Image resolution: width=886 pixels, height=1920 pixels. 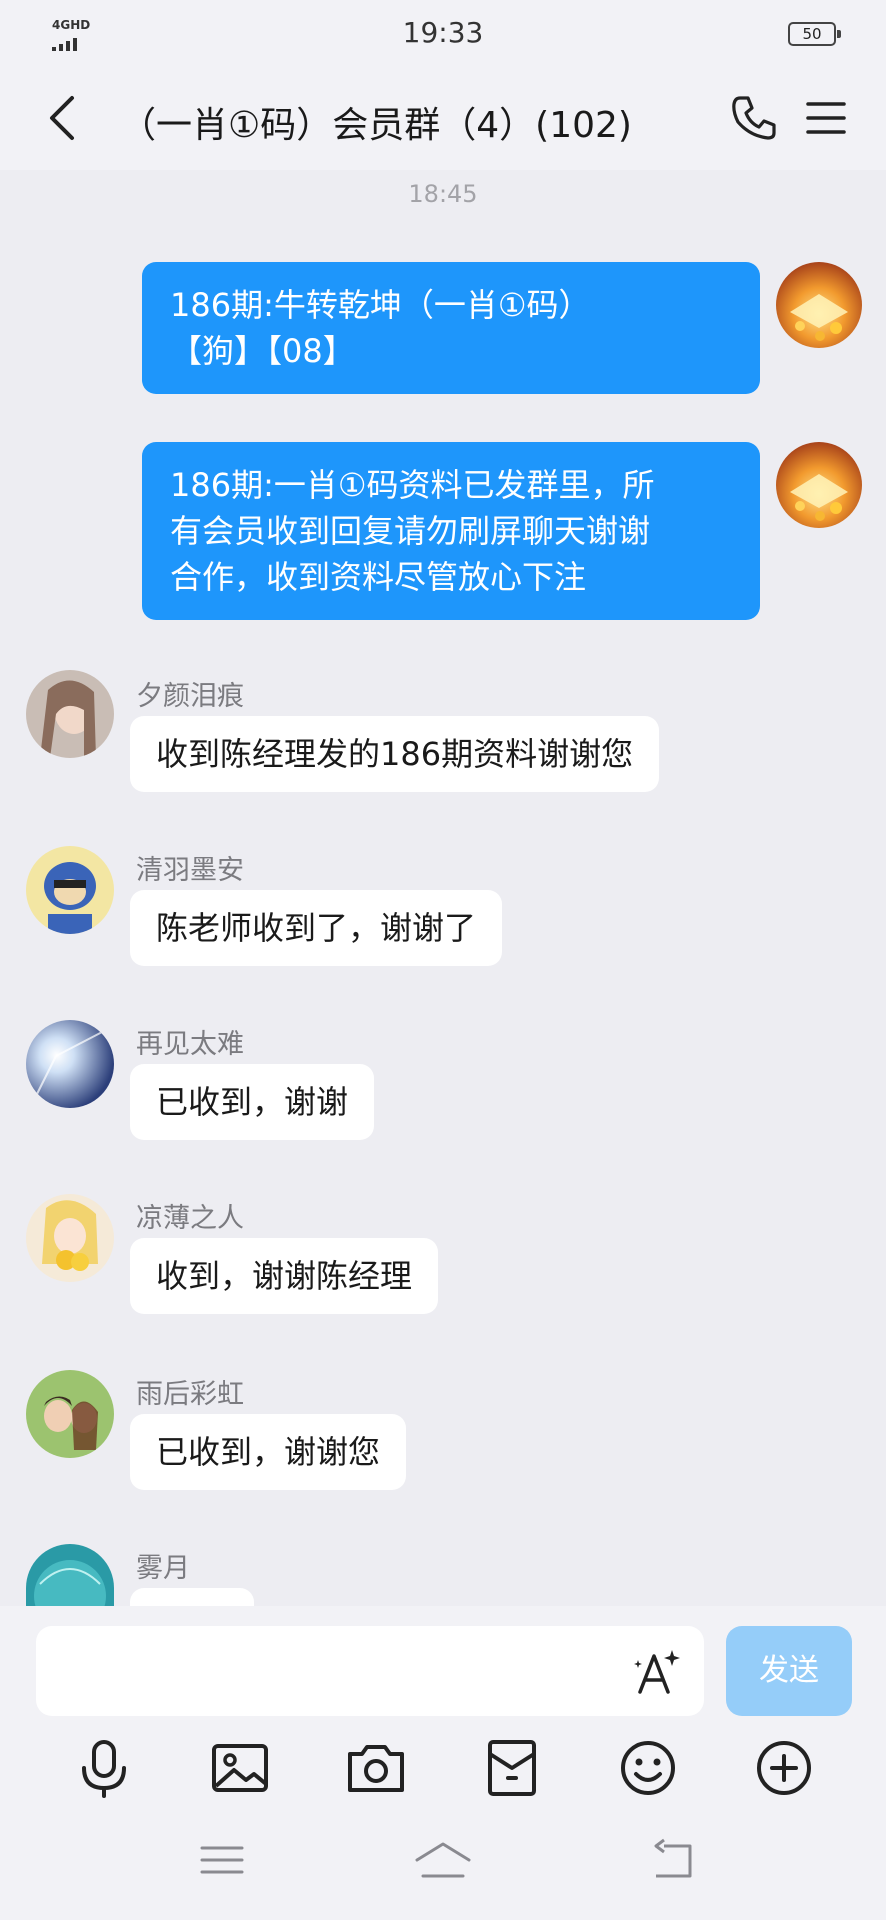 I want to click on message-input, so click(x=370, y=1671).